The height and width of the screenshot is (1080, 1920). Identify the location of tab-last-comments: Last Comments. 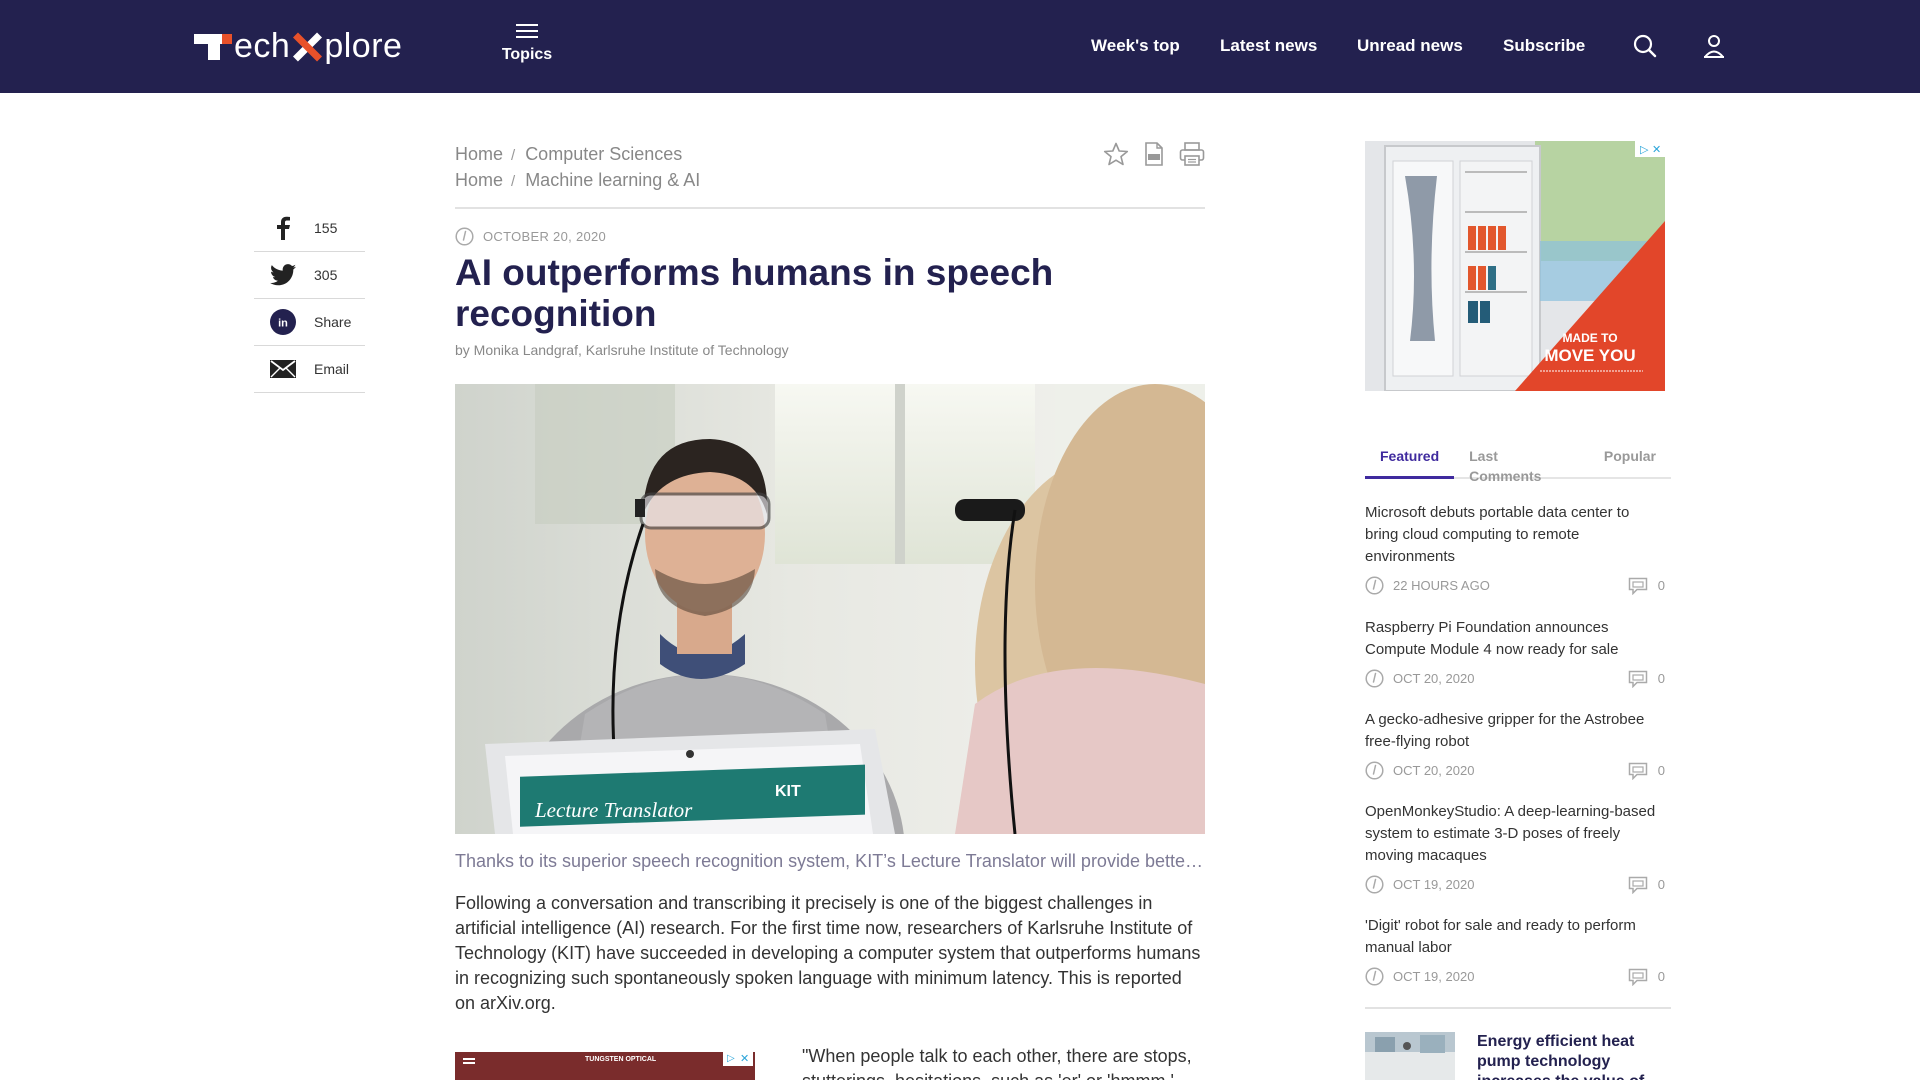
(1521, 465).